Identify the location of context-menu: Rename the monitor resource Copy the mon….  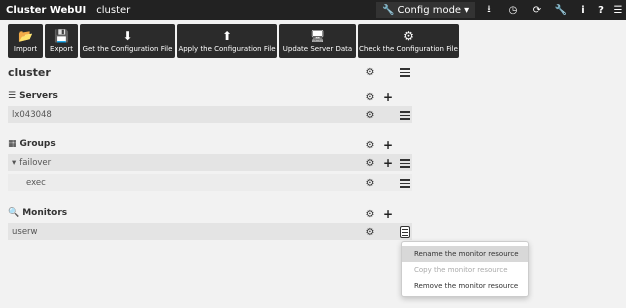
(465, 269).